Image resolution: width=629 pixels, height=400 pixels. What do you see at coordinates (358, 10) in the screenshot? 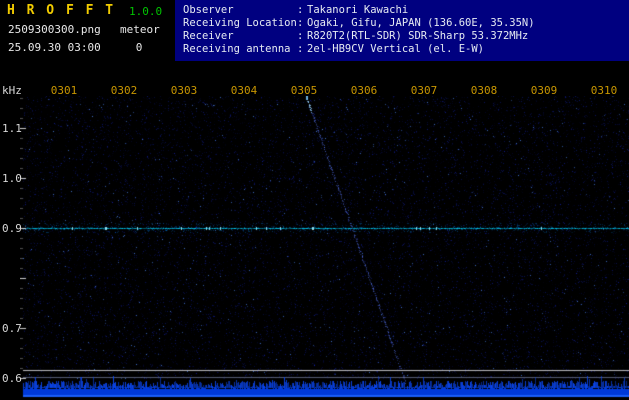
I see `info-value: Takanori Kawachi` at bounding box center [358, 10].